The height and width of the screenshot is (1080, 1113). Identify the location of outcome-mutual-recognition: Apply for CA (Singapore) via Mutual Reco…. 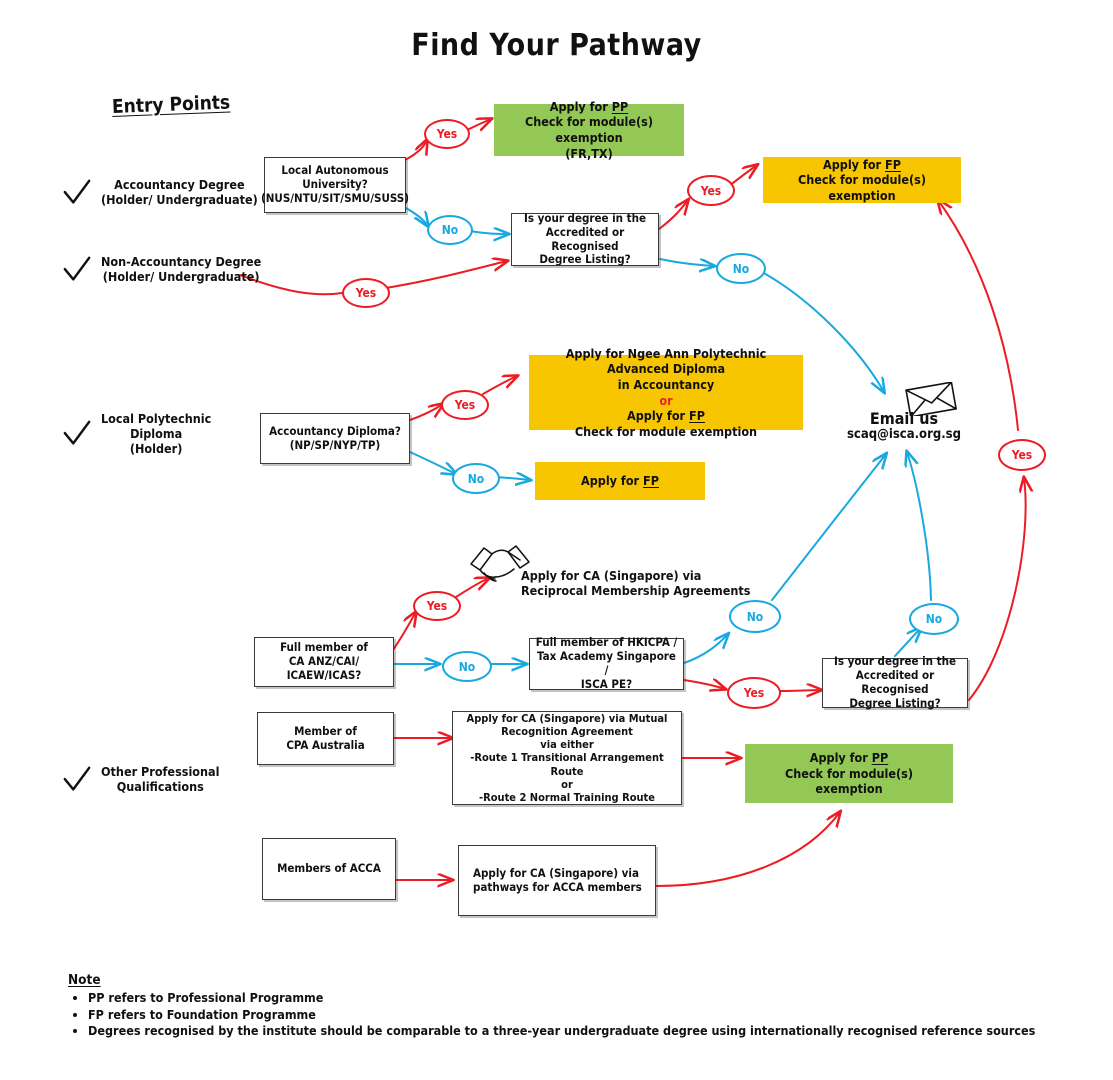
(567, 758).